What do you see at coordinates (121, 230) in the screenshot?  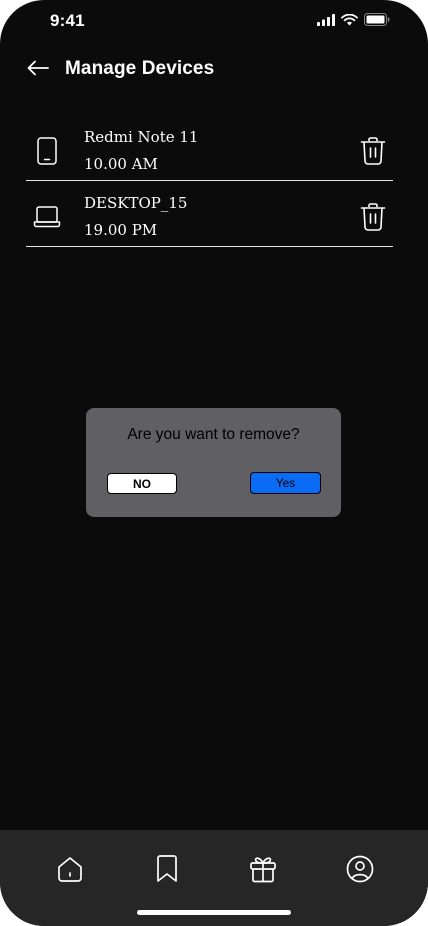 I see `device-time: 19.00 PM` at bounding box center [121, 230].